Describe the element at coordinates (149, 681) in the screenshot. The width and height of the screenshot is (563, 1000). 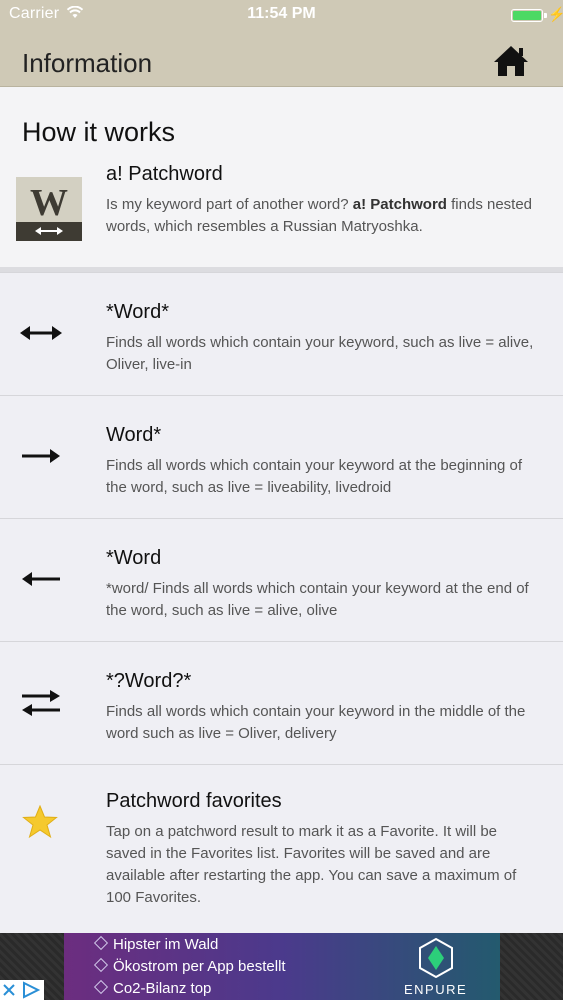
I see `row-title: *?Word?*` at that location.